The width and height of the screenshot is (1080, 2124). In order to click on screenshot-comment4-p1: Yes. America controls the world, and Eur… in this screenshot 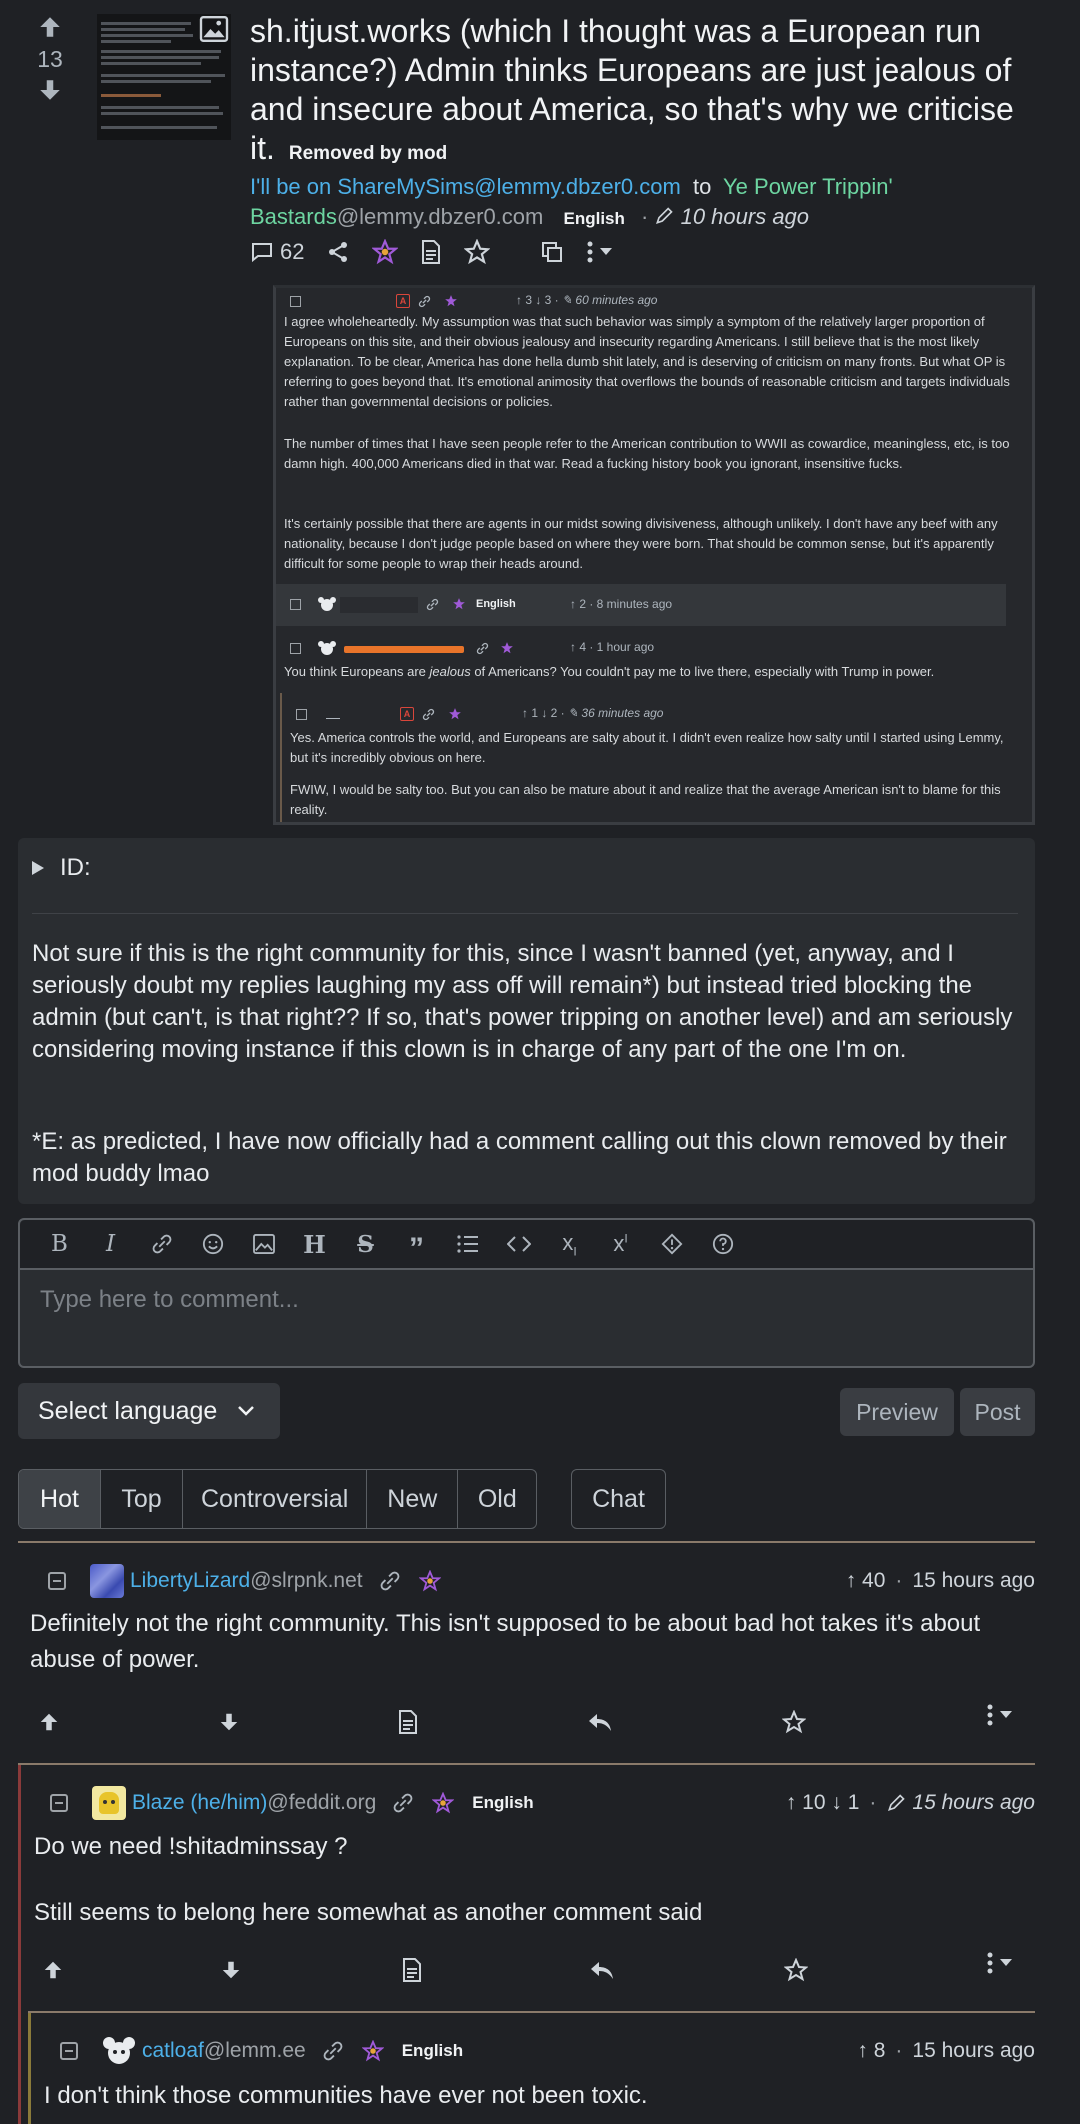, I will do `click(647, 747)`.